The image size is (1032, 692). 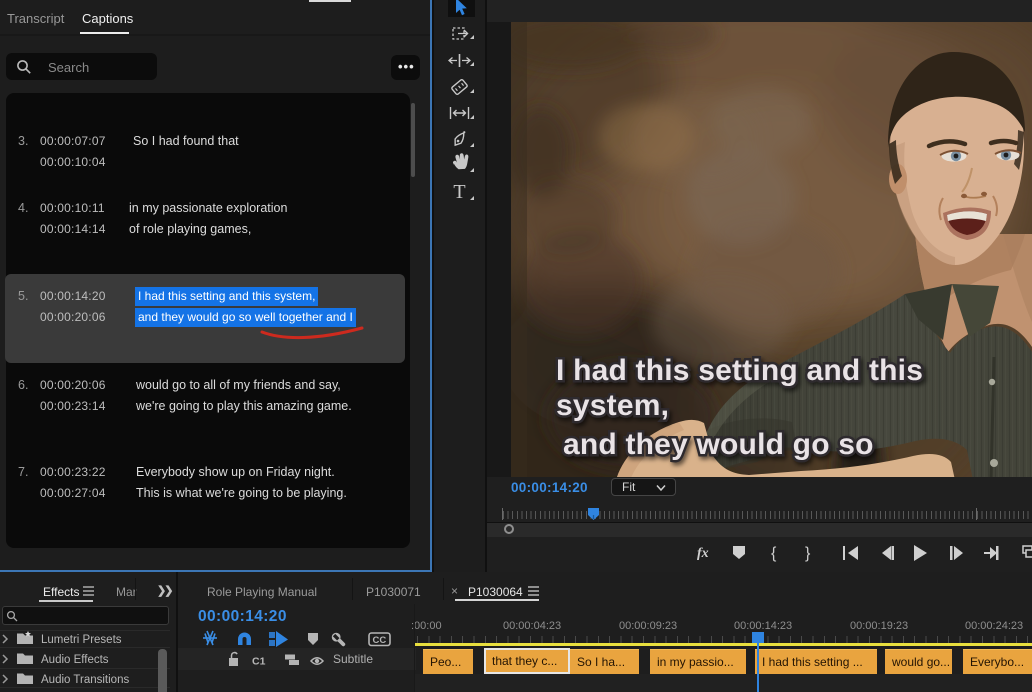 I want to click on svg-text: fx, so click(x=703, y=553).